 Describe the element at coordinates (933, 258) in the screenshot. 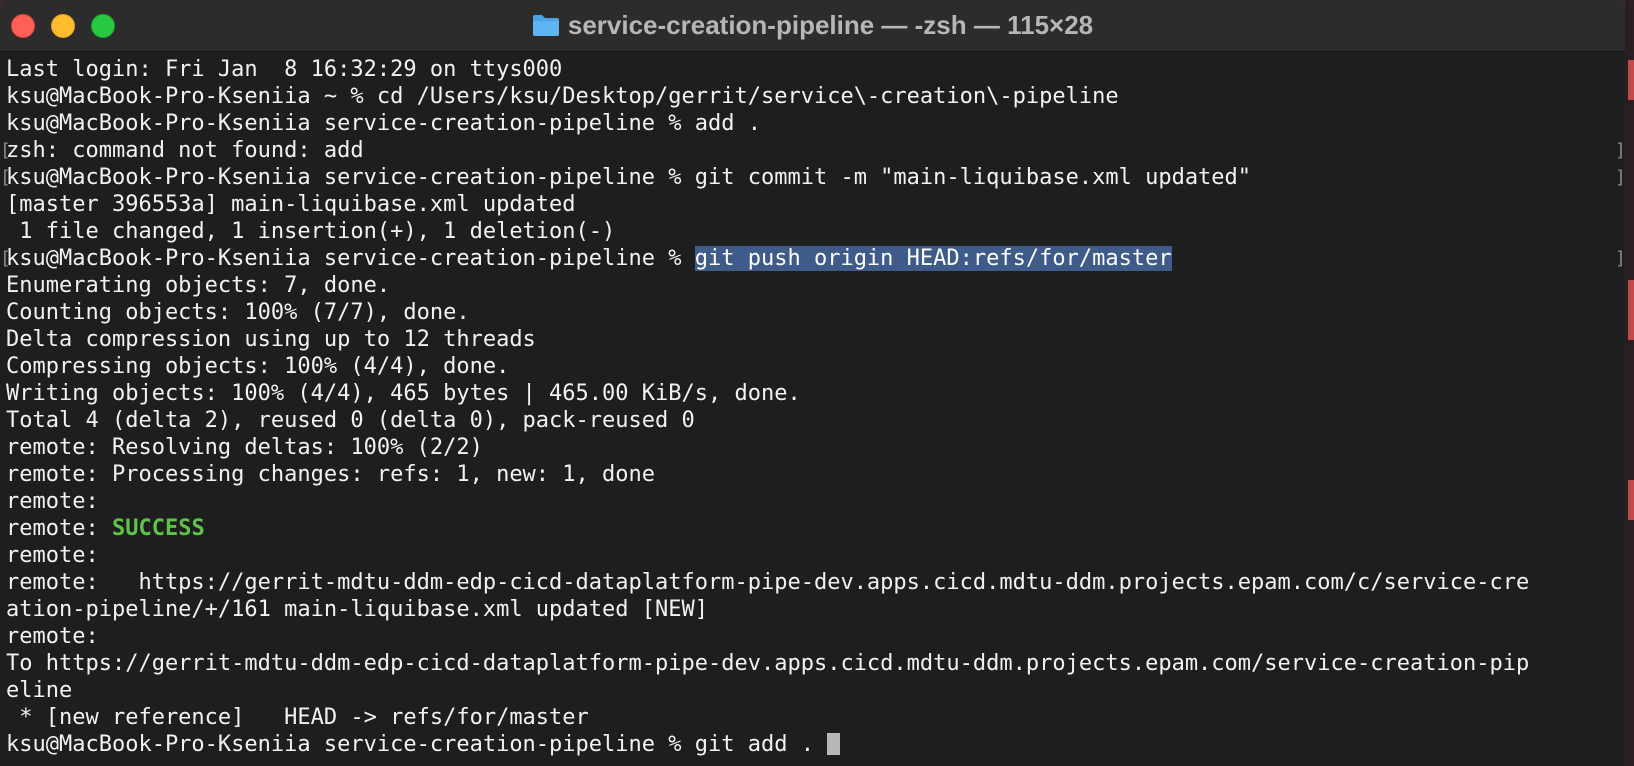

I see `selected-command: git push origin HEAD:refs/for/master` at that location.